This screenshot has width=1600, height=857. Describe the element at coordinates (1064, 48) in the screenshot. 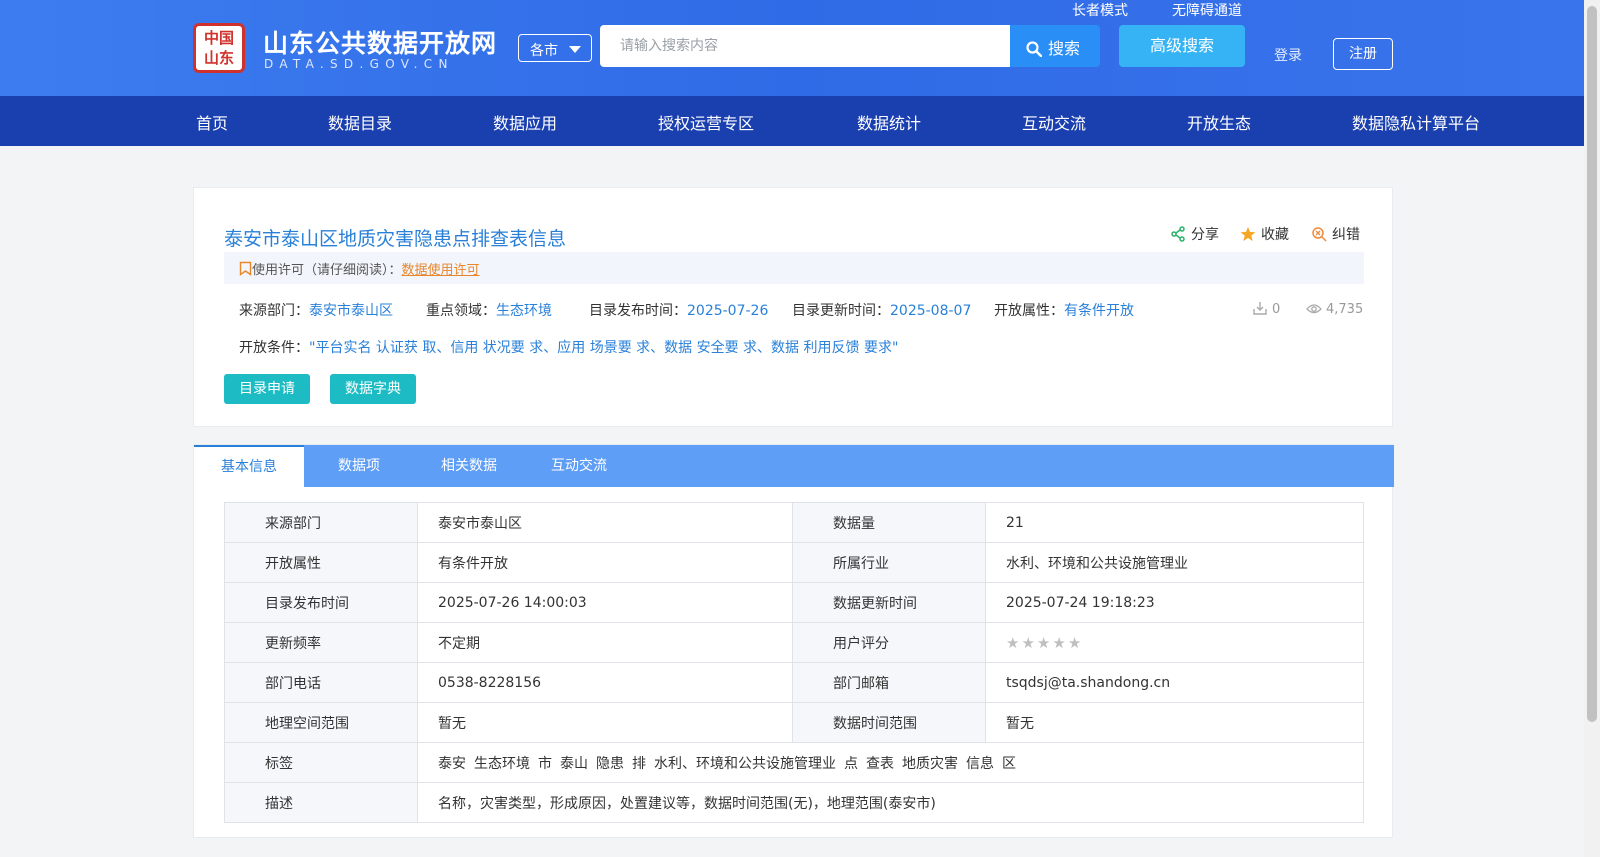

I see `search-button-label: 搜索` at that location.